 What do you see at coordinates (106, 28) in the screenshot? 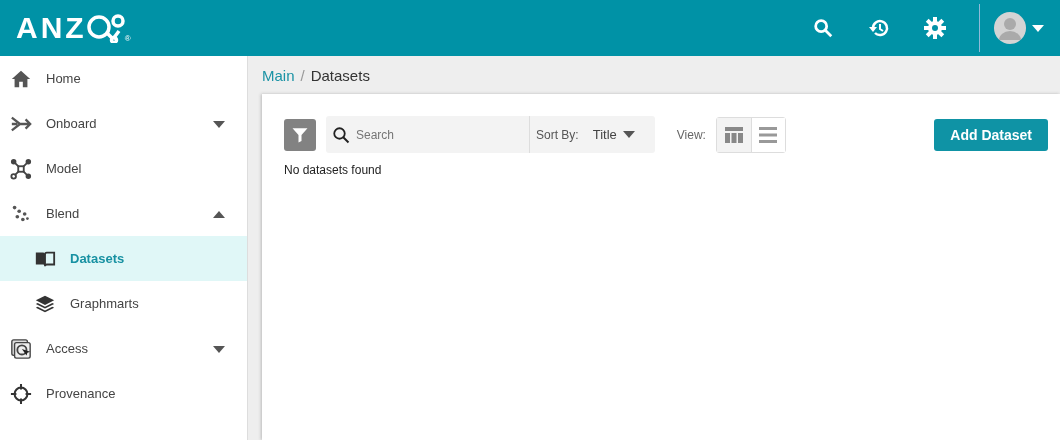
I see `logo-mark-icon` at bounding box center [106, 28].